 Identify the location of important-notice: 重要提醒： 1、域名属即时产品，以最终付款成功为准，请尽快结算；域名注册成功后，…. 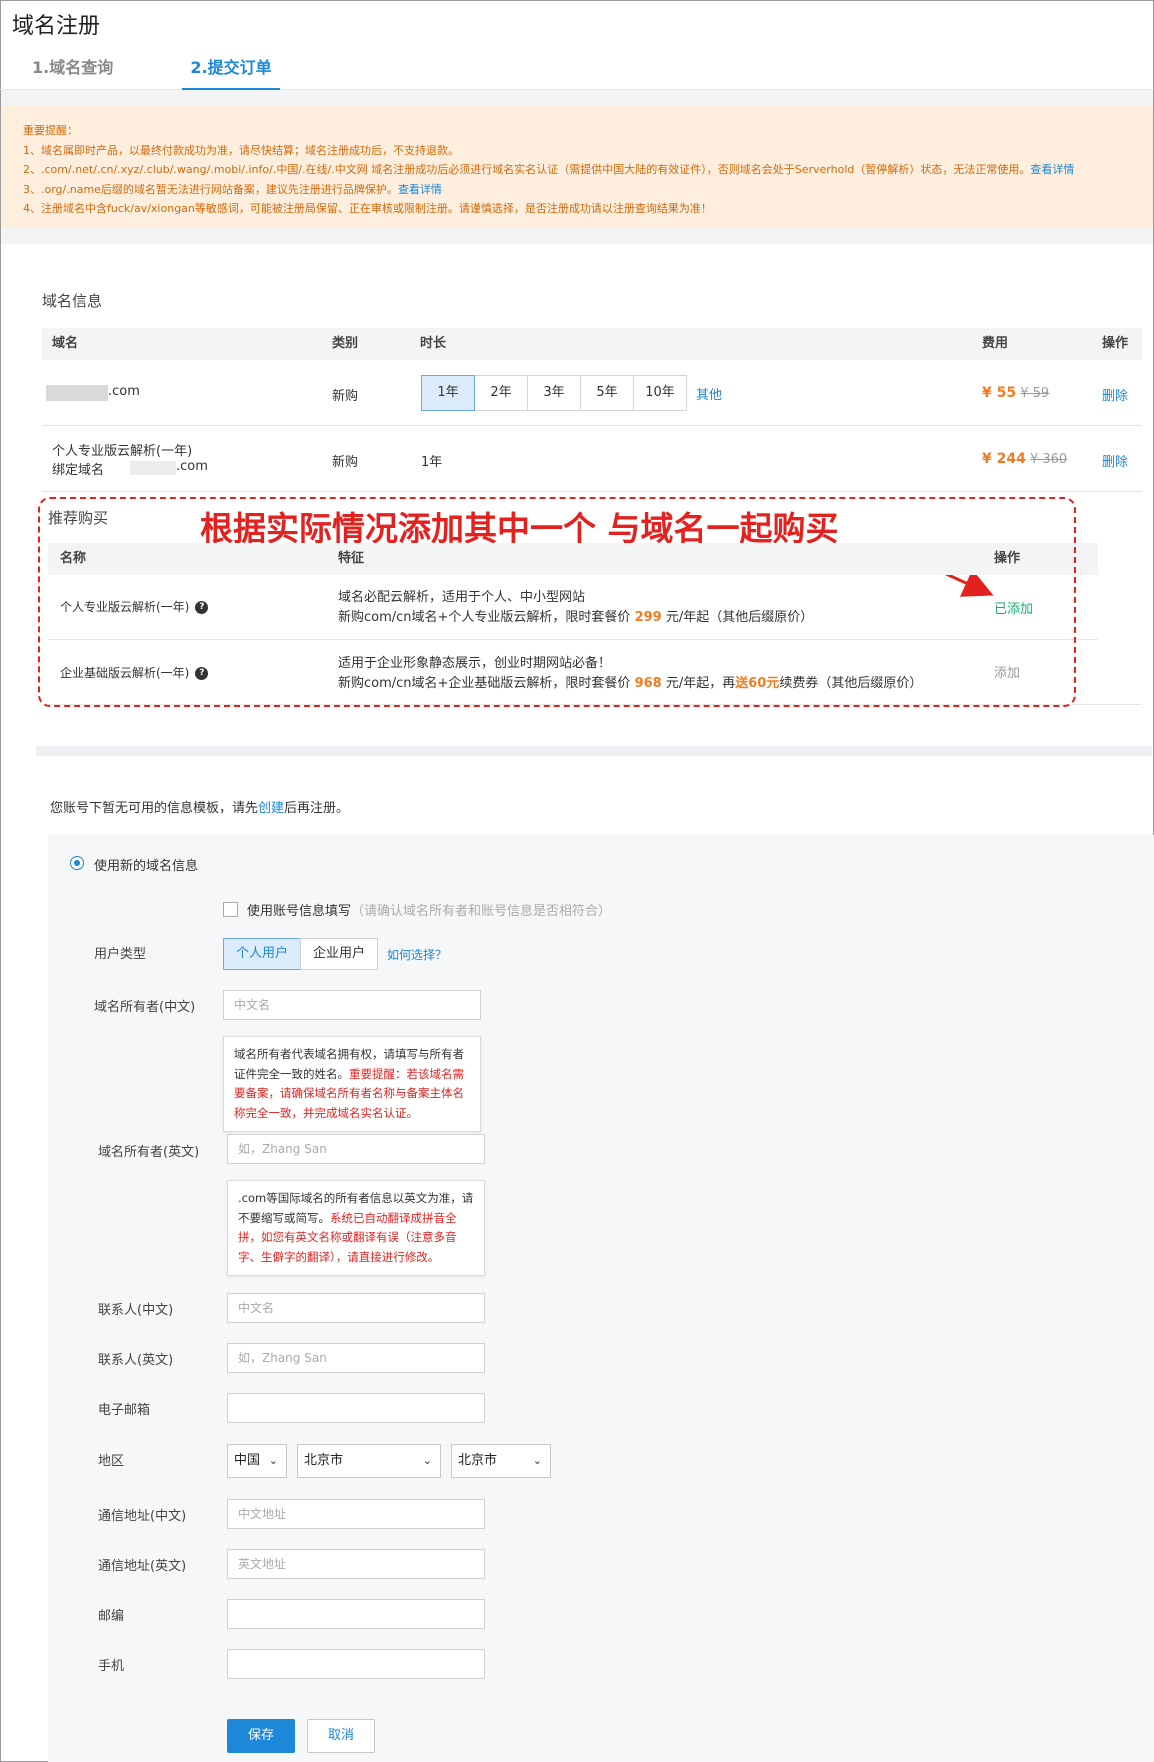
(577, 167).